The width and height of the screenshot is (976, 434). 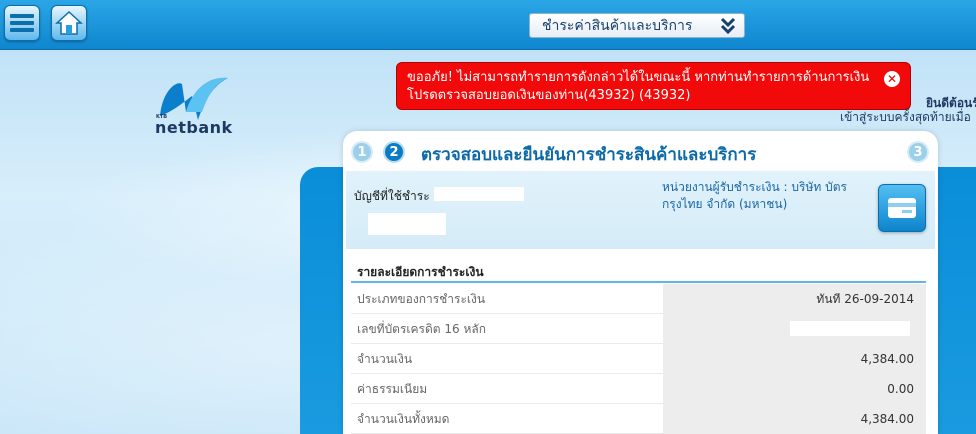 I want to click on hamburger-icon, so click(x=22, y=23).